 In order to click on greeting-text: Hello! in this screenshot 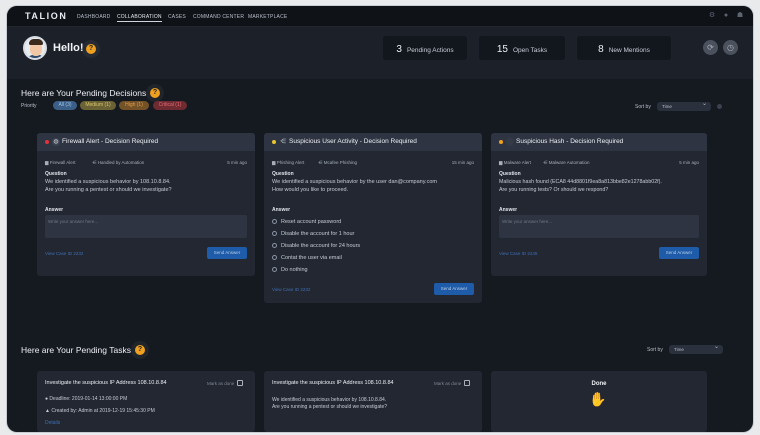, I will do `click(68, 48)`.